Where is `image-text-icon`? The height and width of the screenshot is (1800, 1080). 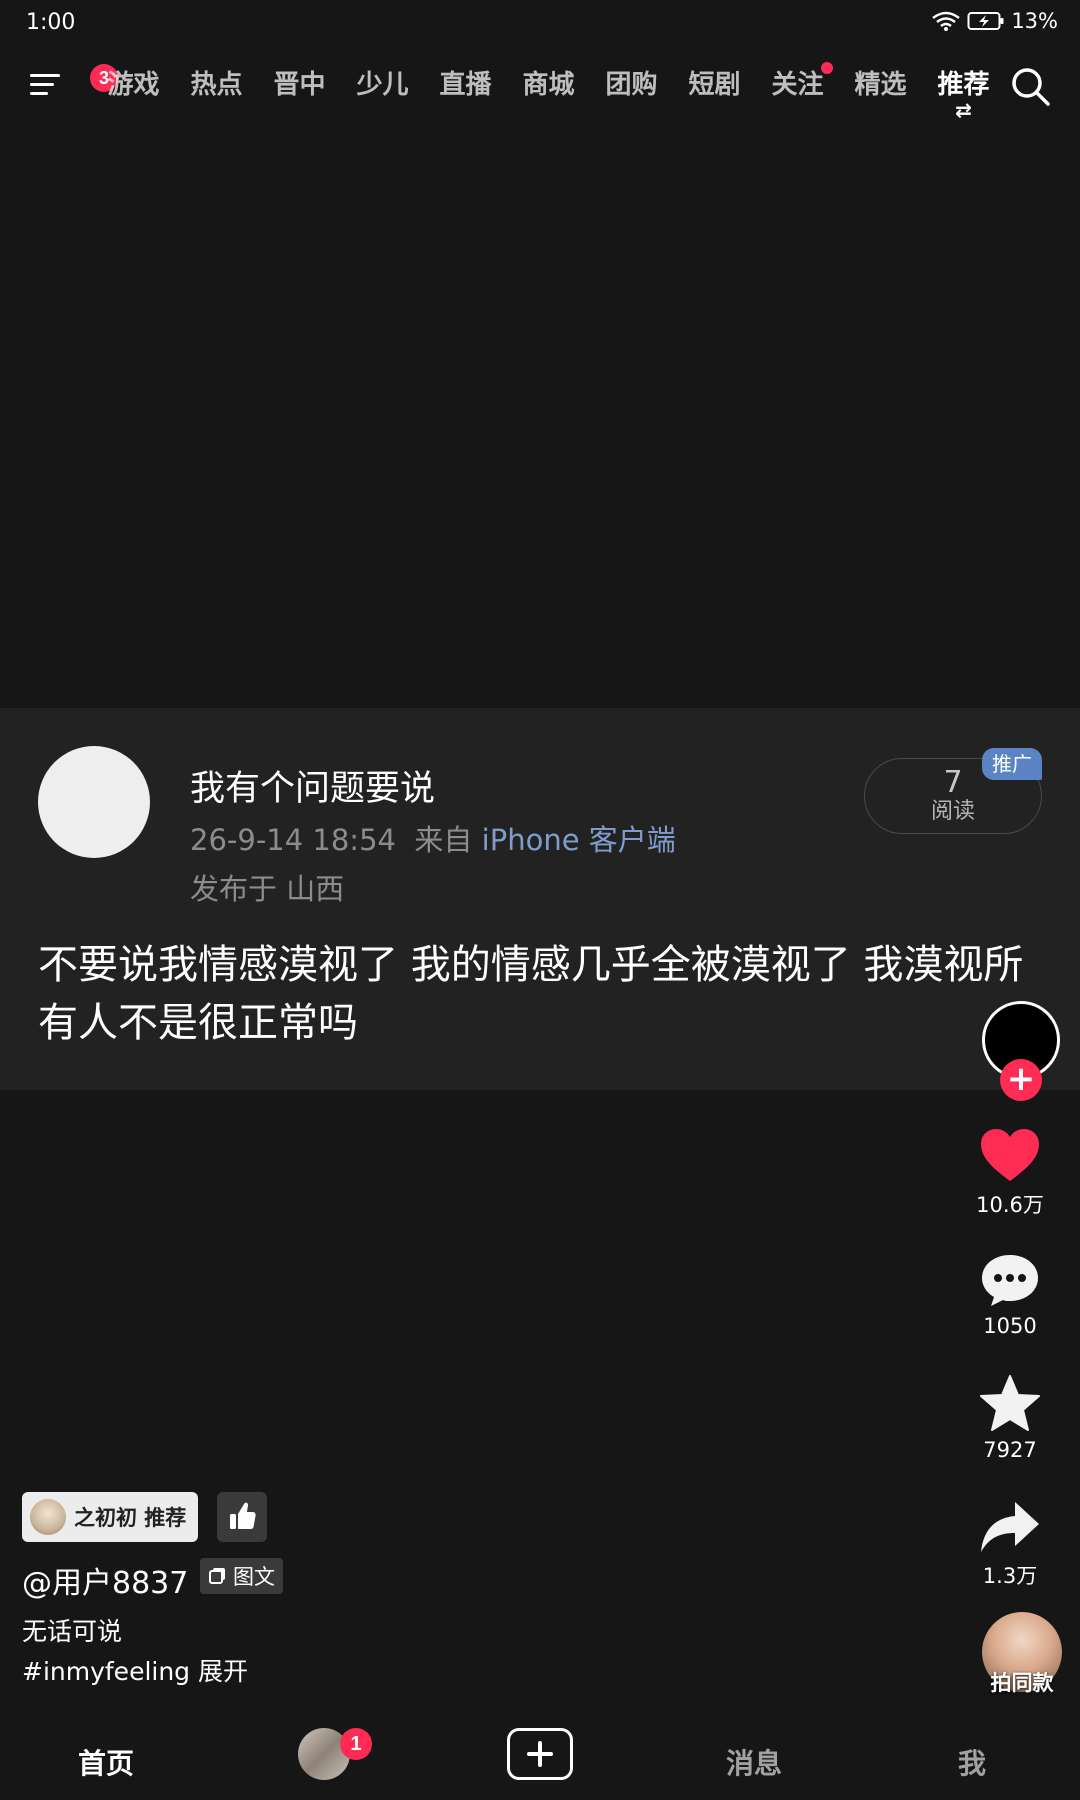
image-text-icon is located at coordinates (217, 1576).